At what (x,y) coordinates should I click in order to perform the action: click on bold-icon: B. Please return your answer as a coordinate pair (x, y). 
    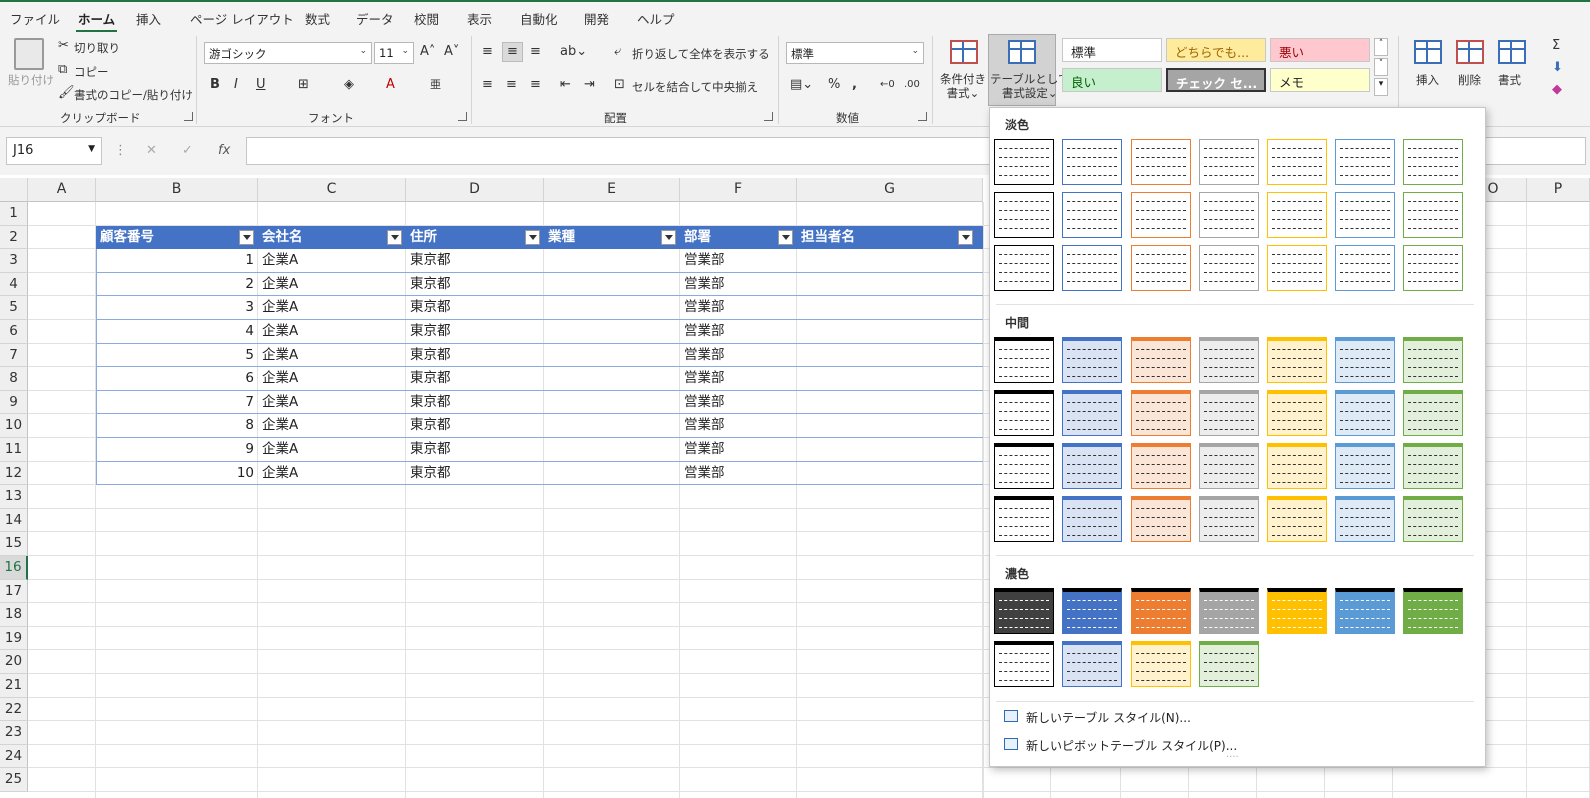
    Looking at the image, I should click on (215, 85).